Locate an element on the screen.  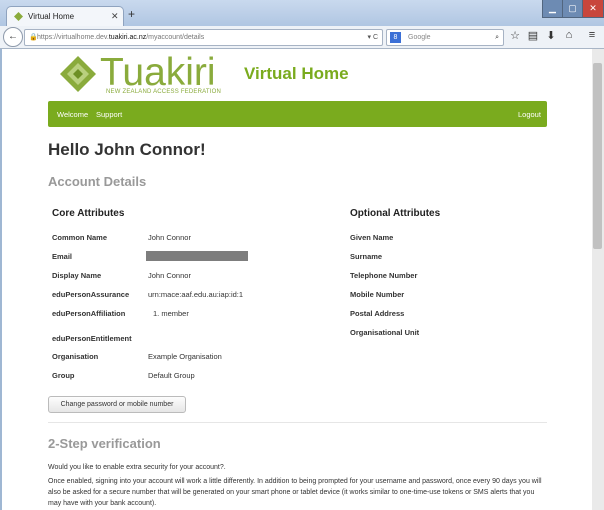
tuakiri-favicon-icon is located at coordinates (18, 16).